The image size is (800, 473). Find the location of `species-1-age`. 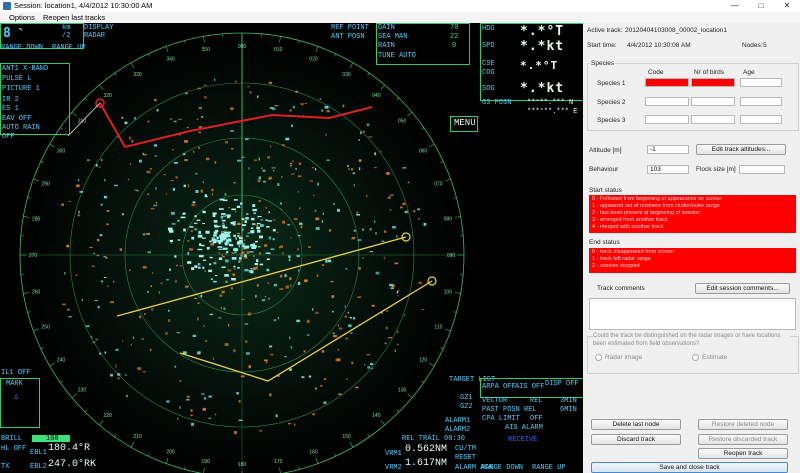

species-1-age is located at coordinates (761, 82).